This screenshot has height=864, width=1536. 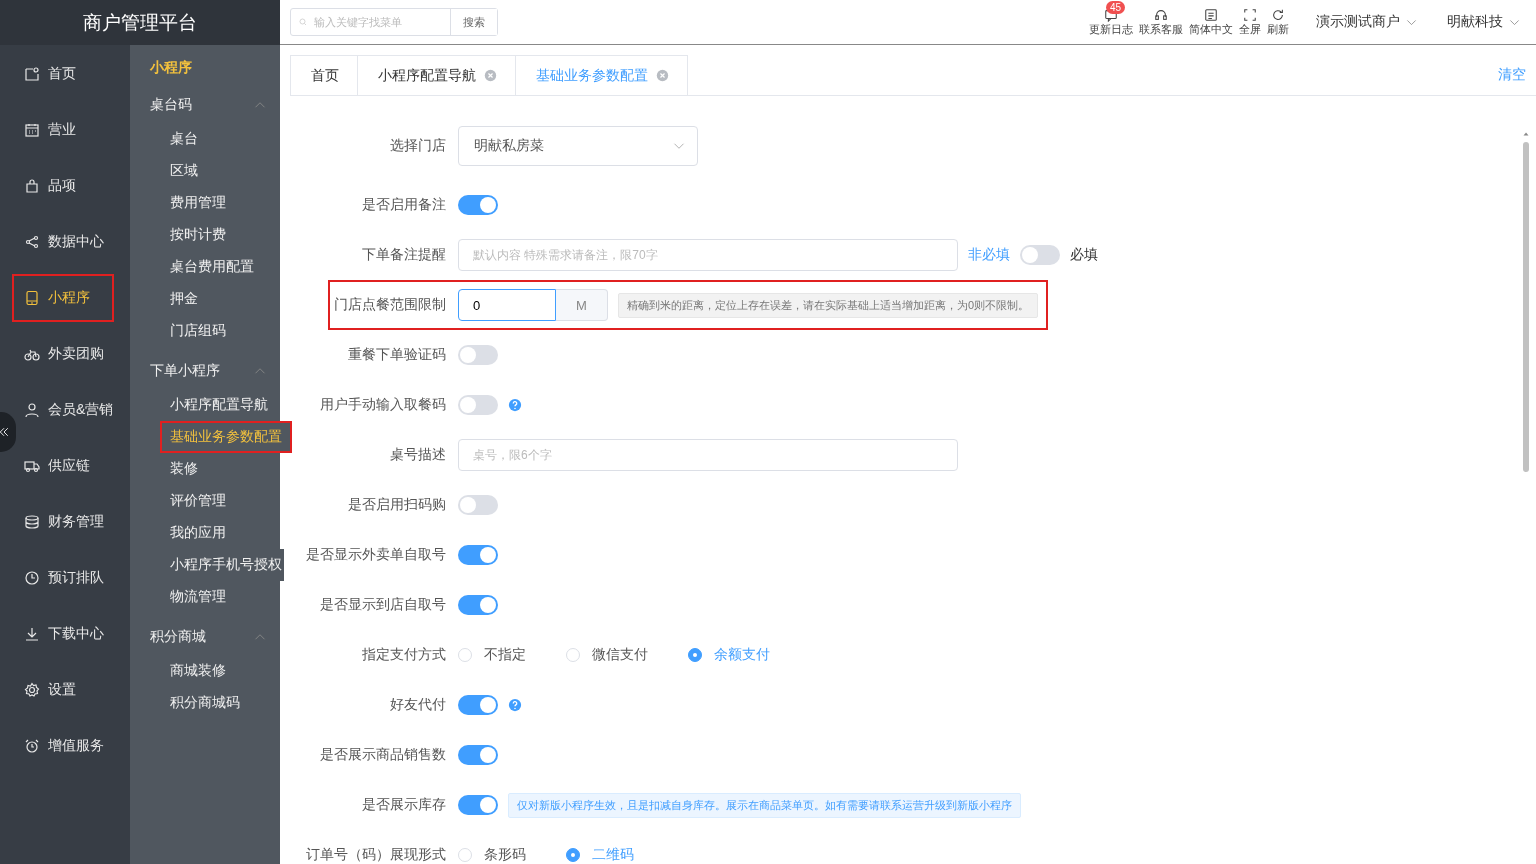 What do you see at coordinates (205, 105) in the screenshot?
I see `menu-group: 桌台码` at bounding box center [205, 105].